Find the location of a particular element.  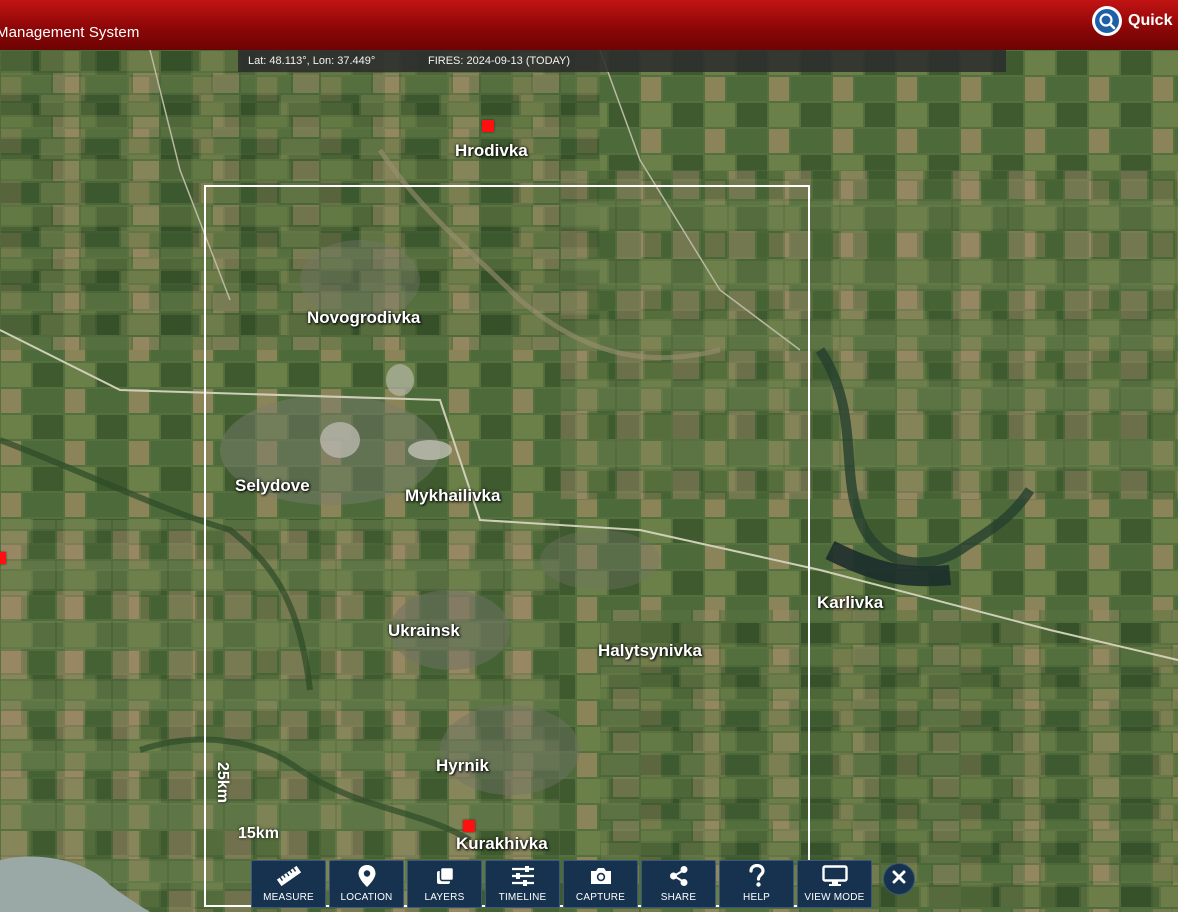

help-button: HELP is located at coordinates (756, 884).